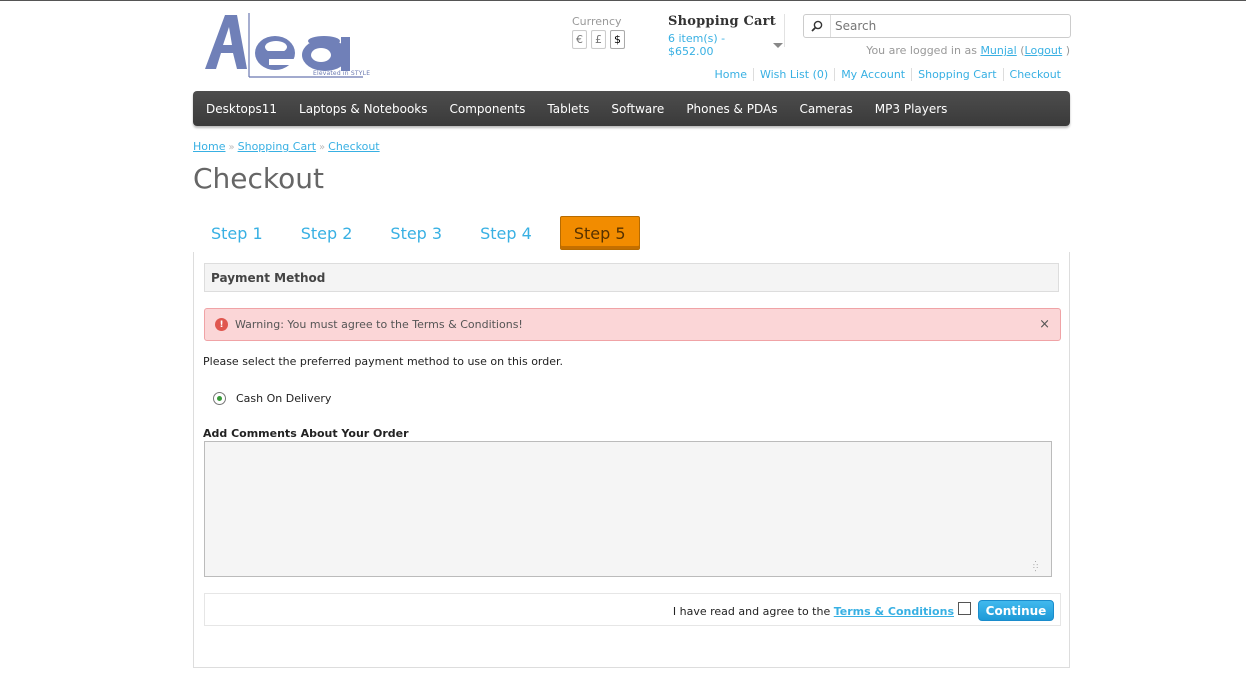 This screenshot has width=1246, height=683. I want to click on checkout-steps: Step 1 Step 2 Step 3 Step 4 Step 5, so click(429, 233).